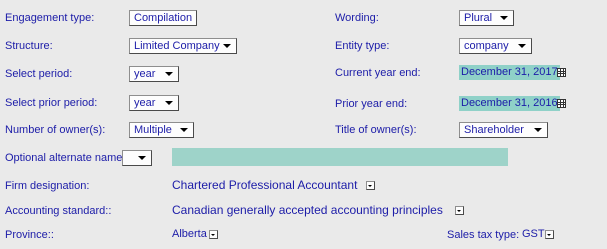 The image size is (607, 249). I want to click on wording-dropdown: Plural, so click(486, 18).